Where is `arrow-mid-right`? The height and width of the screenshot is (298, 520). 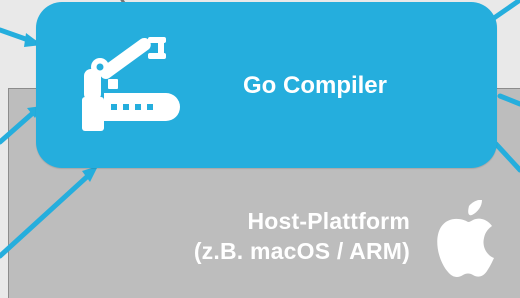
arrow-mid-right is located at coordinates (508, 100).